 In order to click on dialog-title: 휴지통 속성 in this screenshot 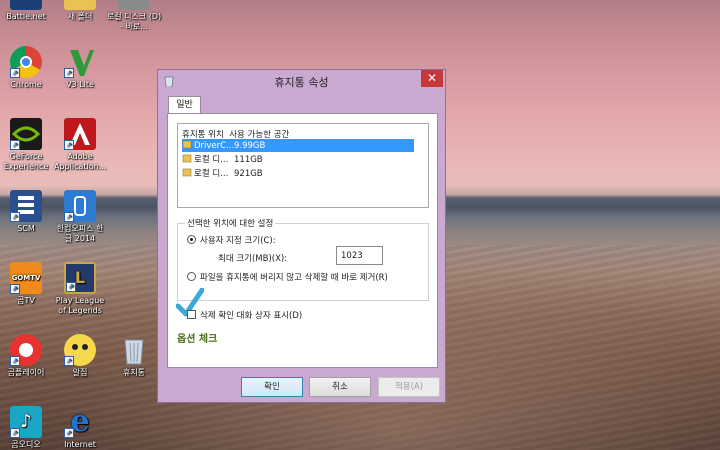, I will do `click(301, 82)`.